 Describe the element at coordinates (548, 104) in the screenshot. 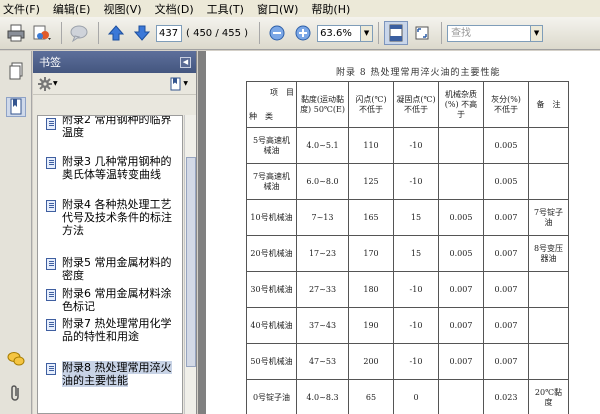

I see `column-header: 备 注` at that location.